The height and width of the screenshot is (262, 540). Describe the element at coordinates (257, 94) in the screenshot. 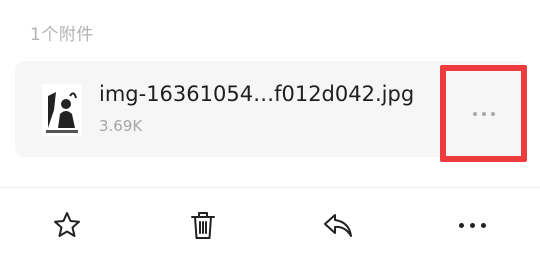

I see `attachment-file-name: img-16361054…f012d042.jpg` at that location.